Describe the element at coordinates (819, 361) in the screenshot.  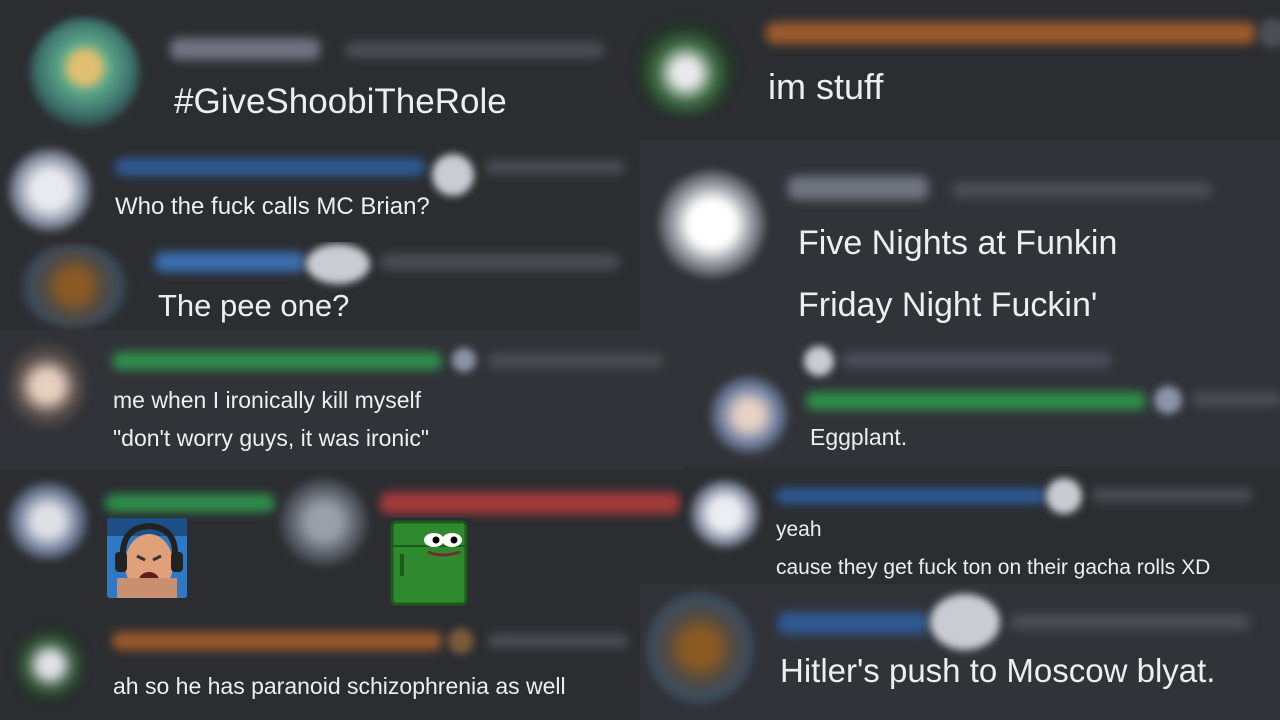
I see `reply-avatar` at that location.